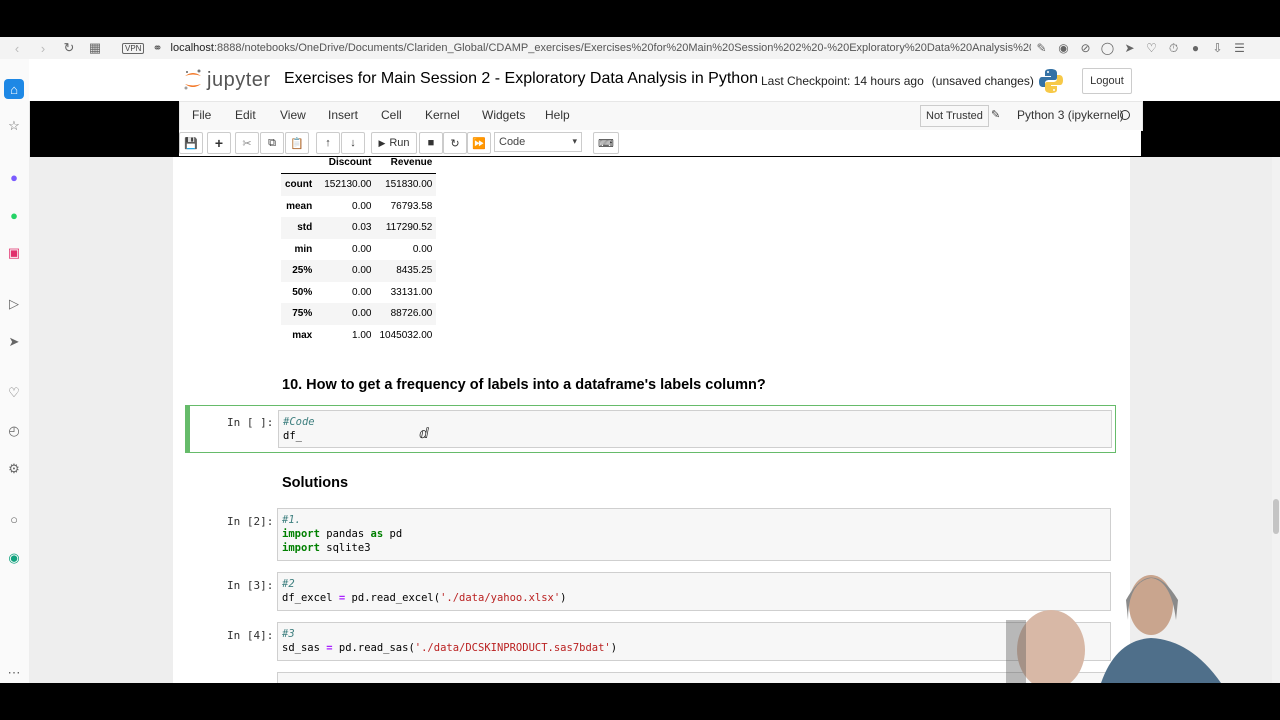 The height and width of the screenshot is (720, 1280). What do you see at coordinates (694, 677) in the screenshot?
I see `code-cell-editor` at bounding box center [694, 677].